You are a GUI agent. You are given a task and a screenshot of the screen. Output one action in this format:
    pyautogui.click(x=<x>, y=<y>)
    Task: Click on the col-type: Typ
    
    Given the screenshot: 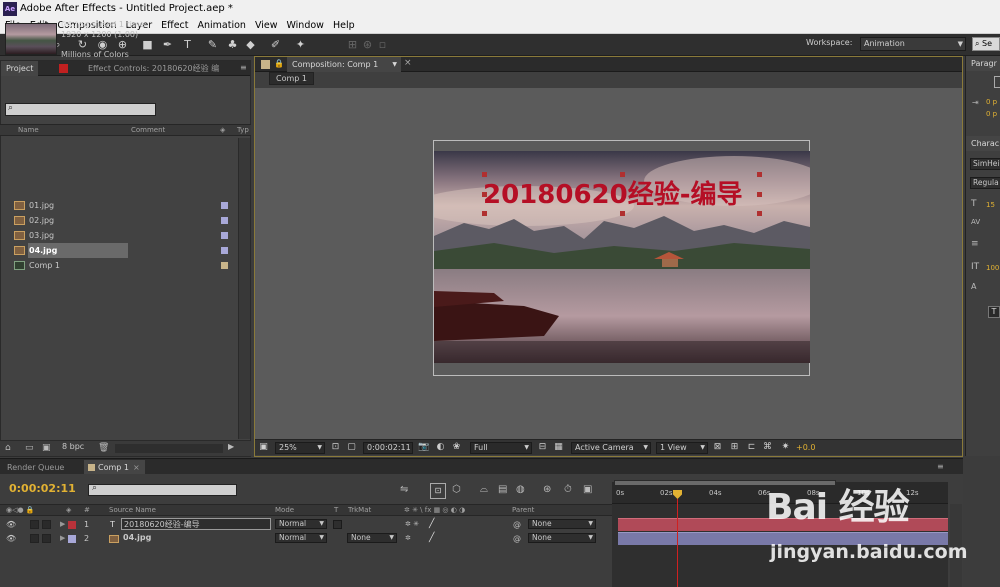 What is the action you would take?
    pyautogui.click(x=243, y=130)
    